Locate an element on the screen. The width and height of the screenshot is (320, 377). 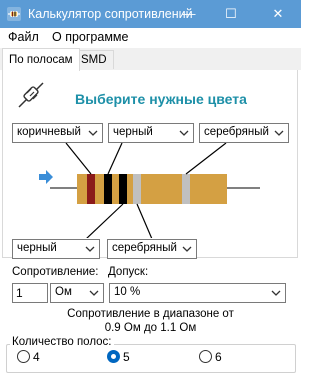
radio-4-bands is located at coordinates (23, 356).